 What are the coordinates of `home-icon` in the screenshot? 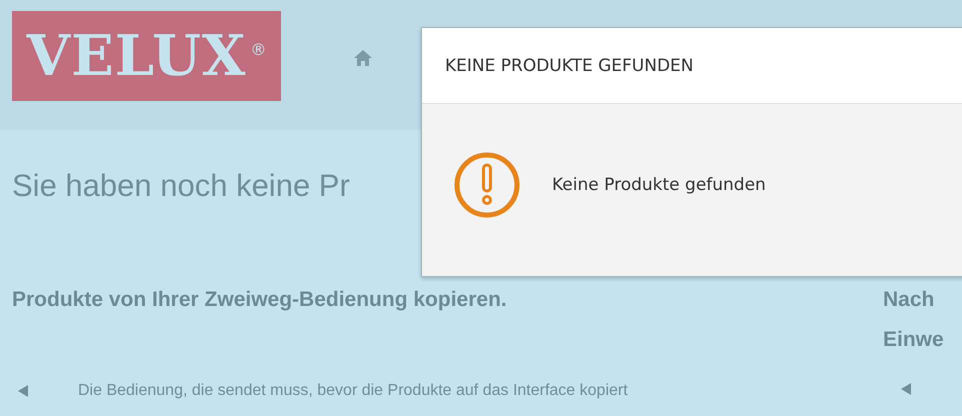 It's located at (363, 58).